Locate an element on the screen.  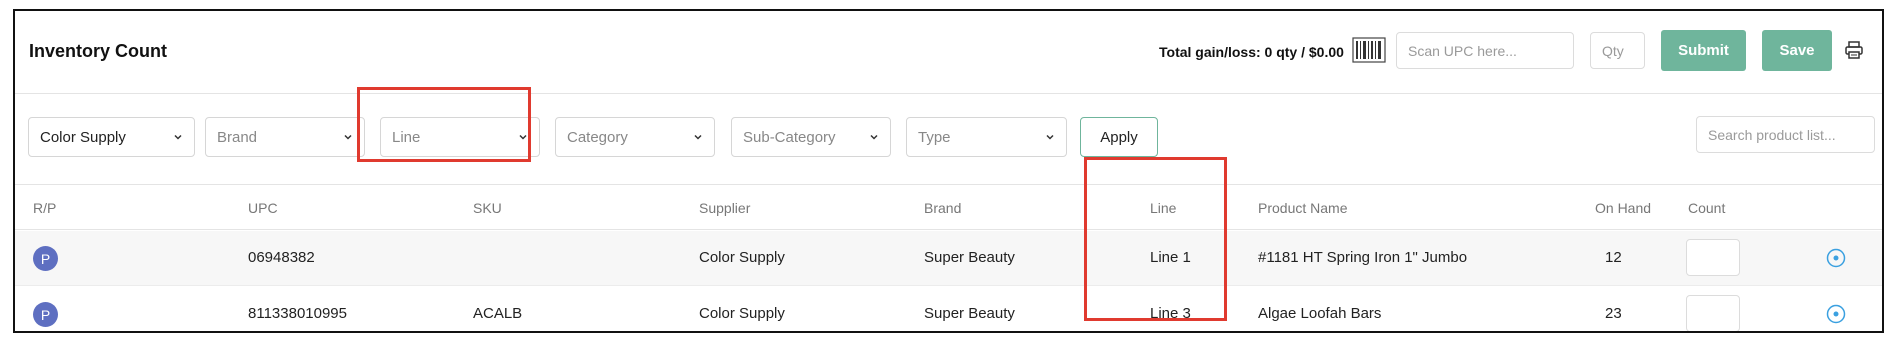
qty-input is located at coordinates (1617, 50).